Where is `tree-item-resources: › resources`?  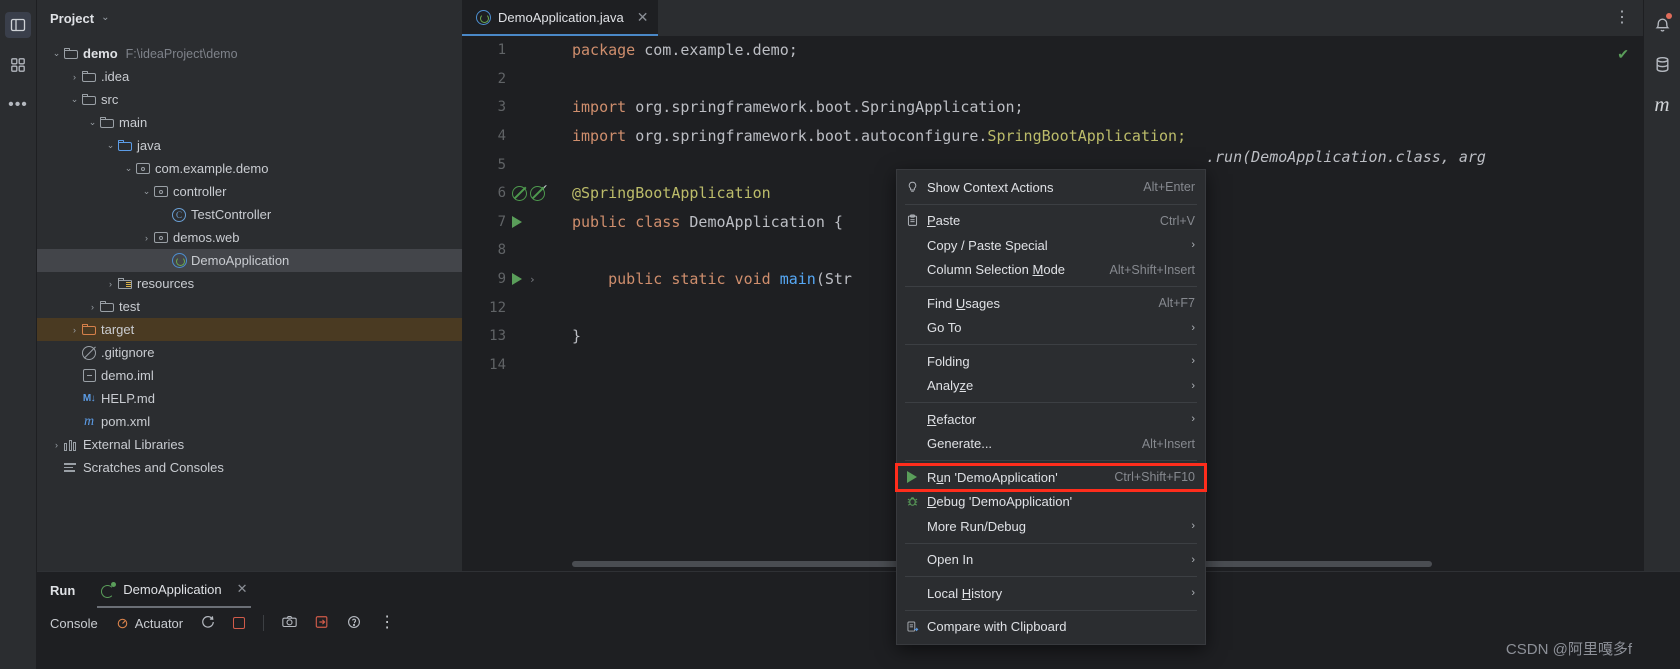 tree-item-resources: › resources is located at coordinates (249, 283).